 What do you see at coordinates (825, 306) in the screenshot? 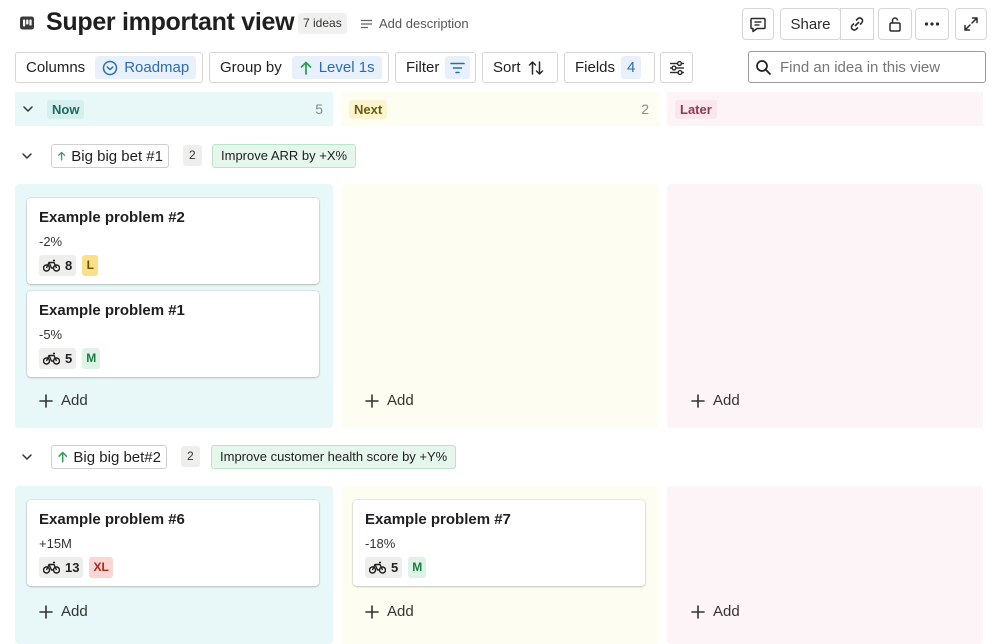
I see `lane-later-group-1: Add` at bounding box center [825, 306].